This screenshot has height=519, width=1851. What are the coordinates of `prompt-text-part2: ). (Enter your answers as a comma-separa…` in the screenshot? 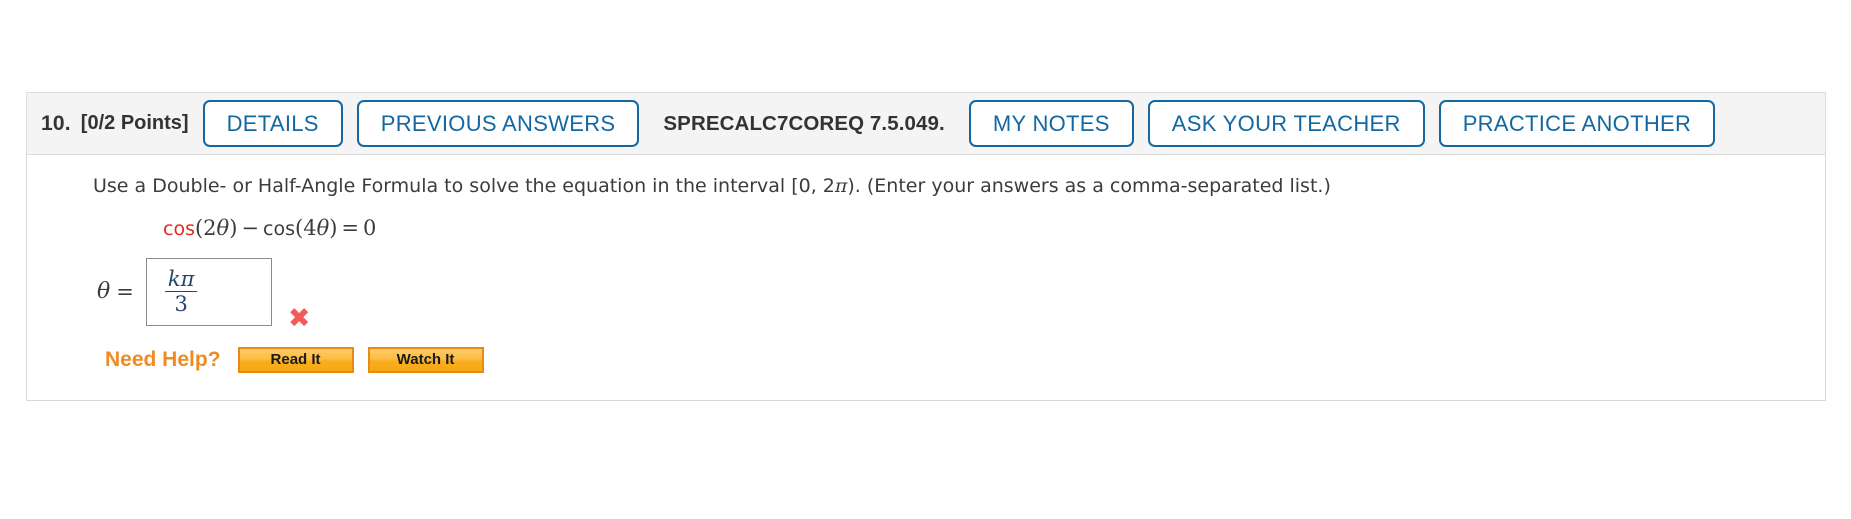 It's located at (1089, 186).